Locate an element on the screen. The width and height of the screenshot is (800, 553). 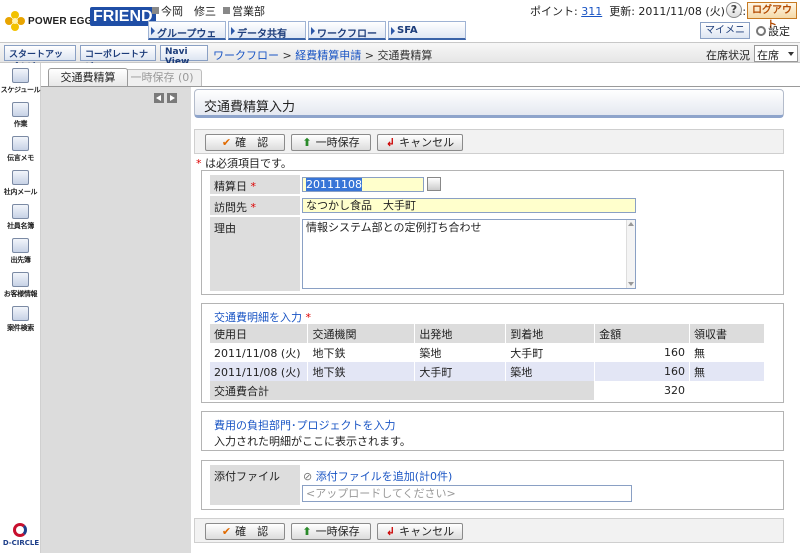
sidebar-item-directory: 社員名簿 is located at coordinates (20, 218).